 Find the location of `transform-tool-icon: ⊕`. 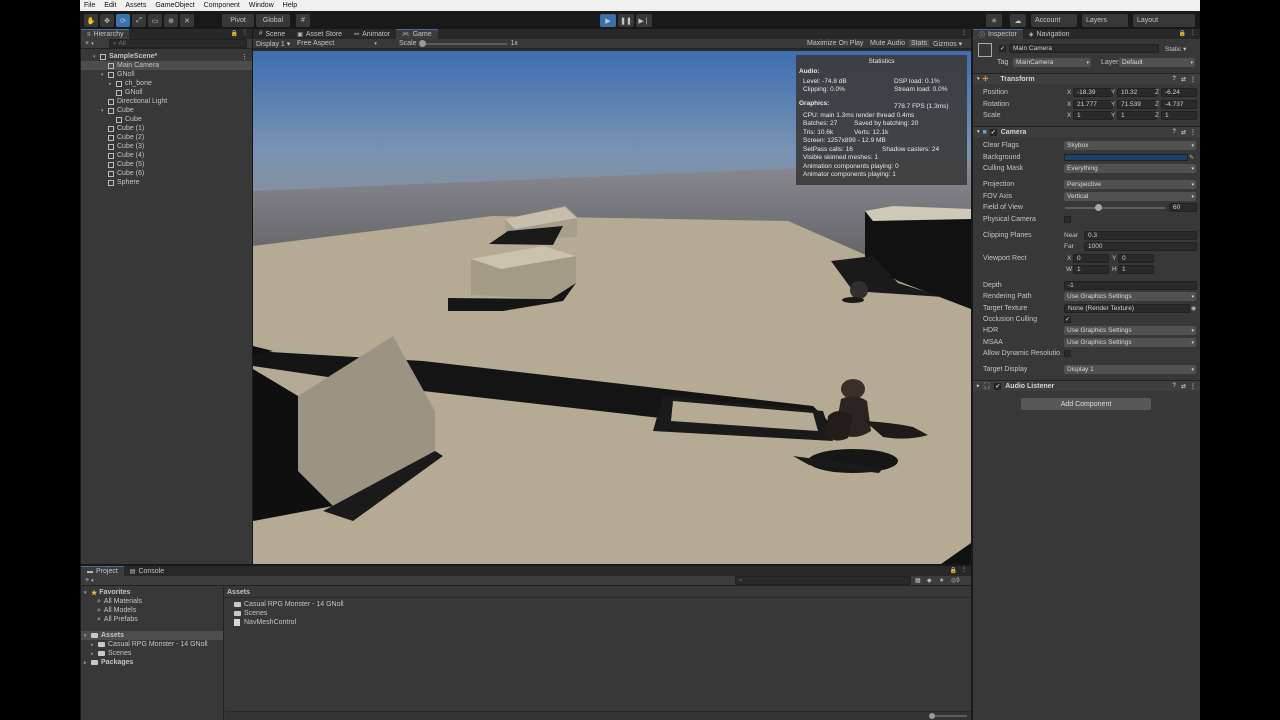

transform-tool-icon: ⊕ is located at coordinates (171, 20).